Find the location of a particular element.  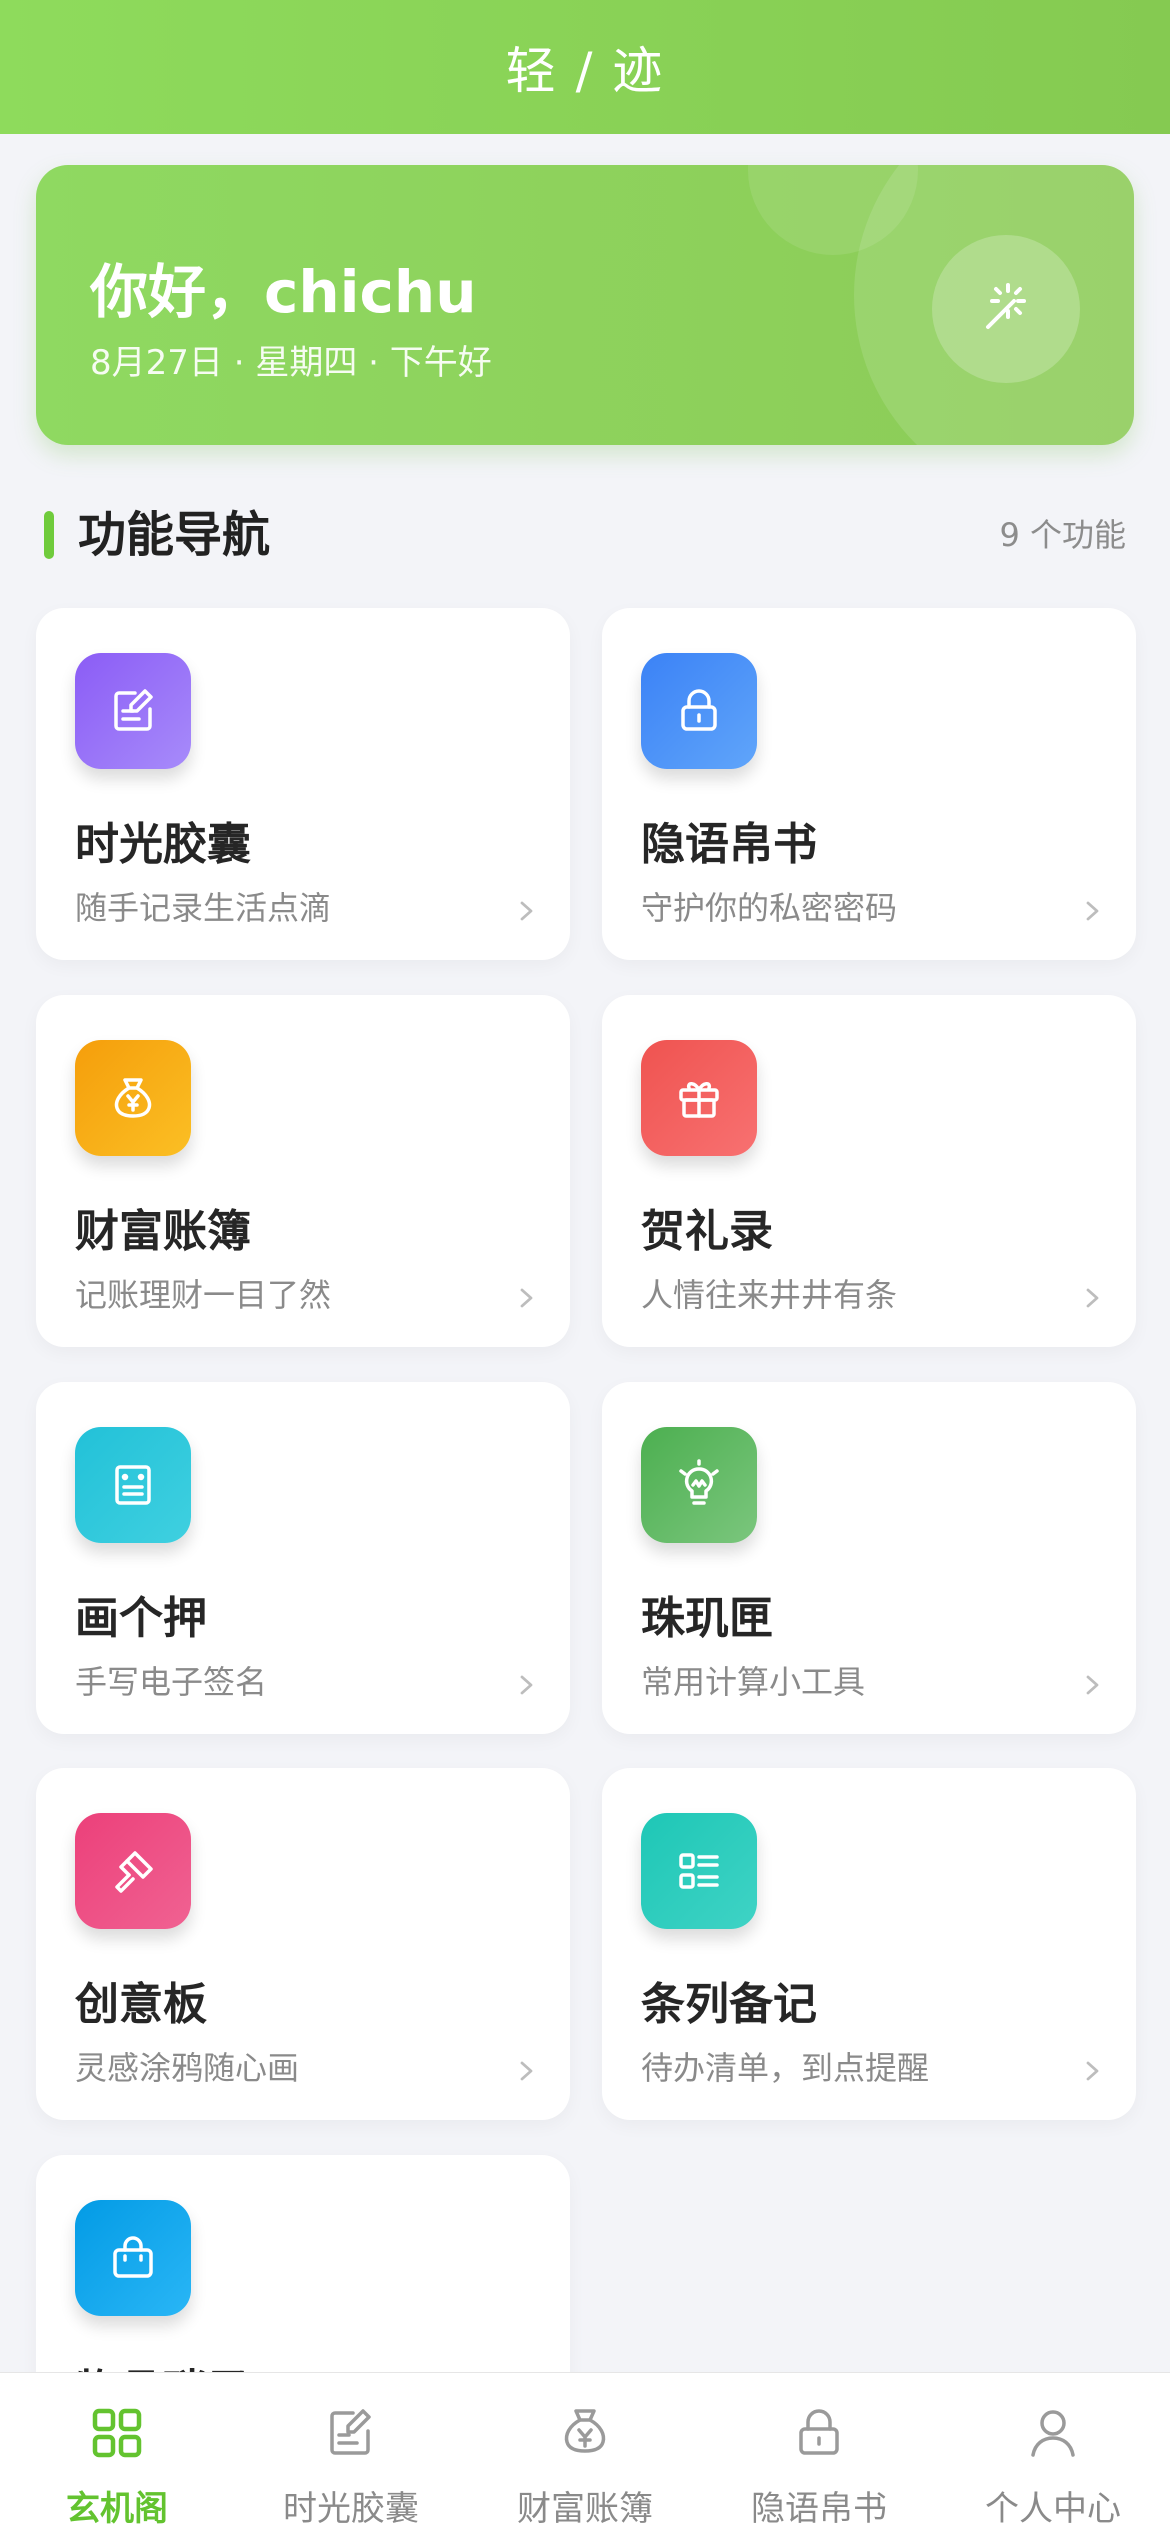

greeting-card: 你好，chichu 8月27日 · 星期四 · 下午好 is located at coordinates (585, 305).